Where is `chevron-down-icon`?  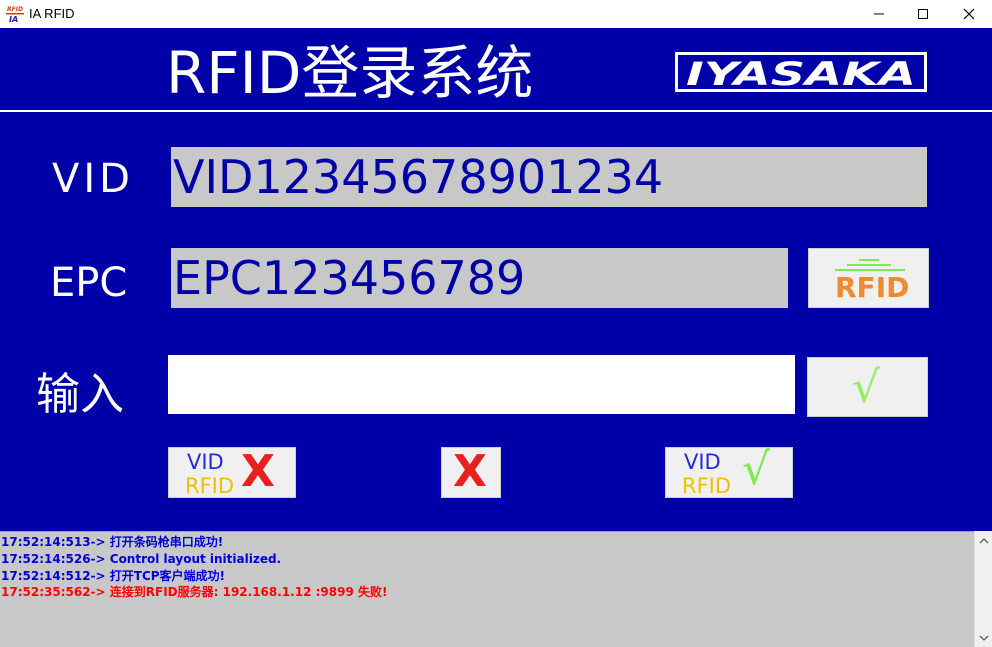
chevron-down-icon is located at coordinates (984, 638).